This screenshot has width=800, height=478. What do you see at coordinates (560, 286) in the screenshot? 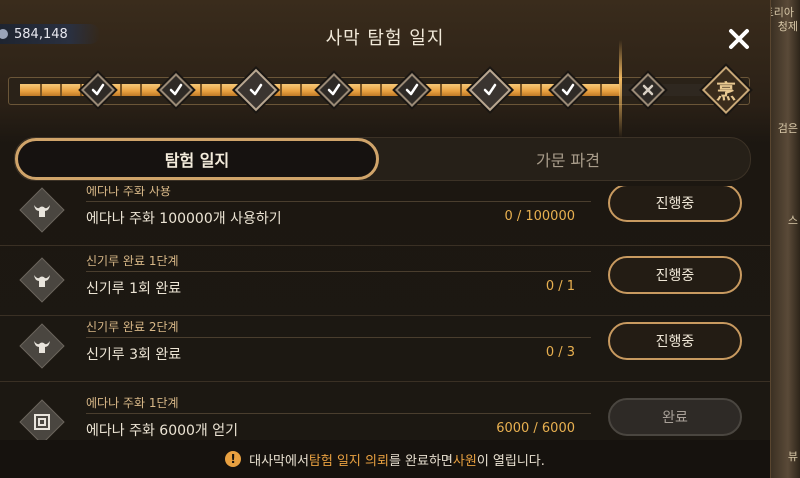
I see `quest-progress: 0 / 1` at bounding box center [560, 286].